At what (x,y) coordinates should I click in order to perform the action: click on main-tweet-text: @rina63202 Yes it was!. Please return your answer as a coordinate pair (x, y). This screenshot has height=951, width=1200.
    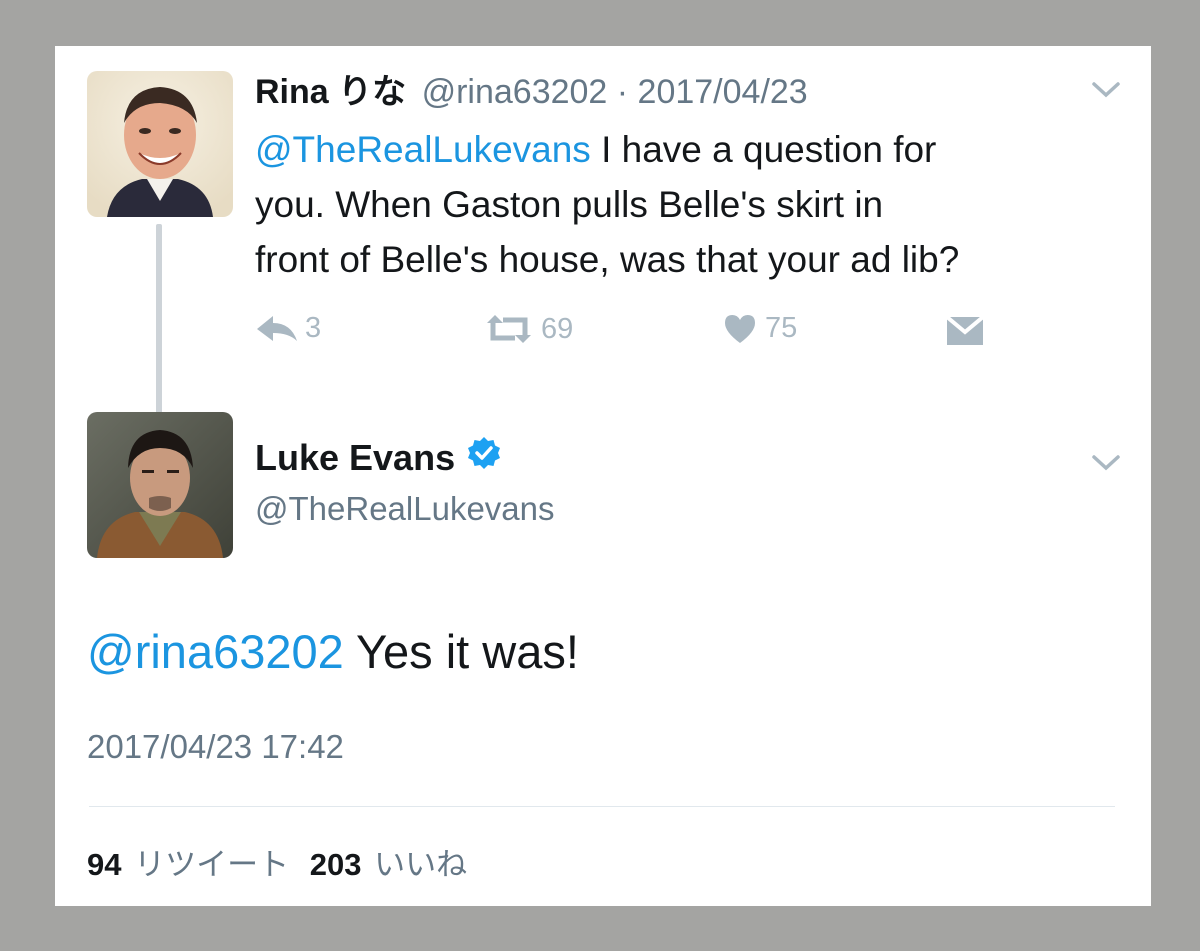
    Looking at the image, I should click on (333, 651).